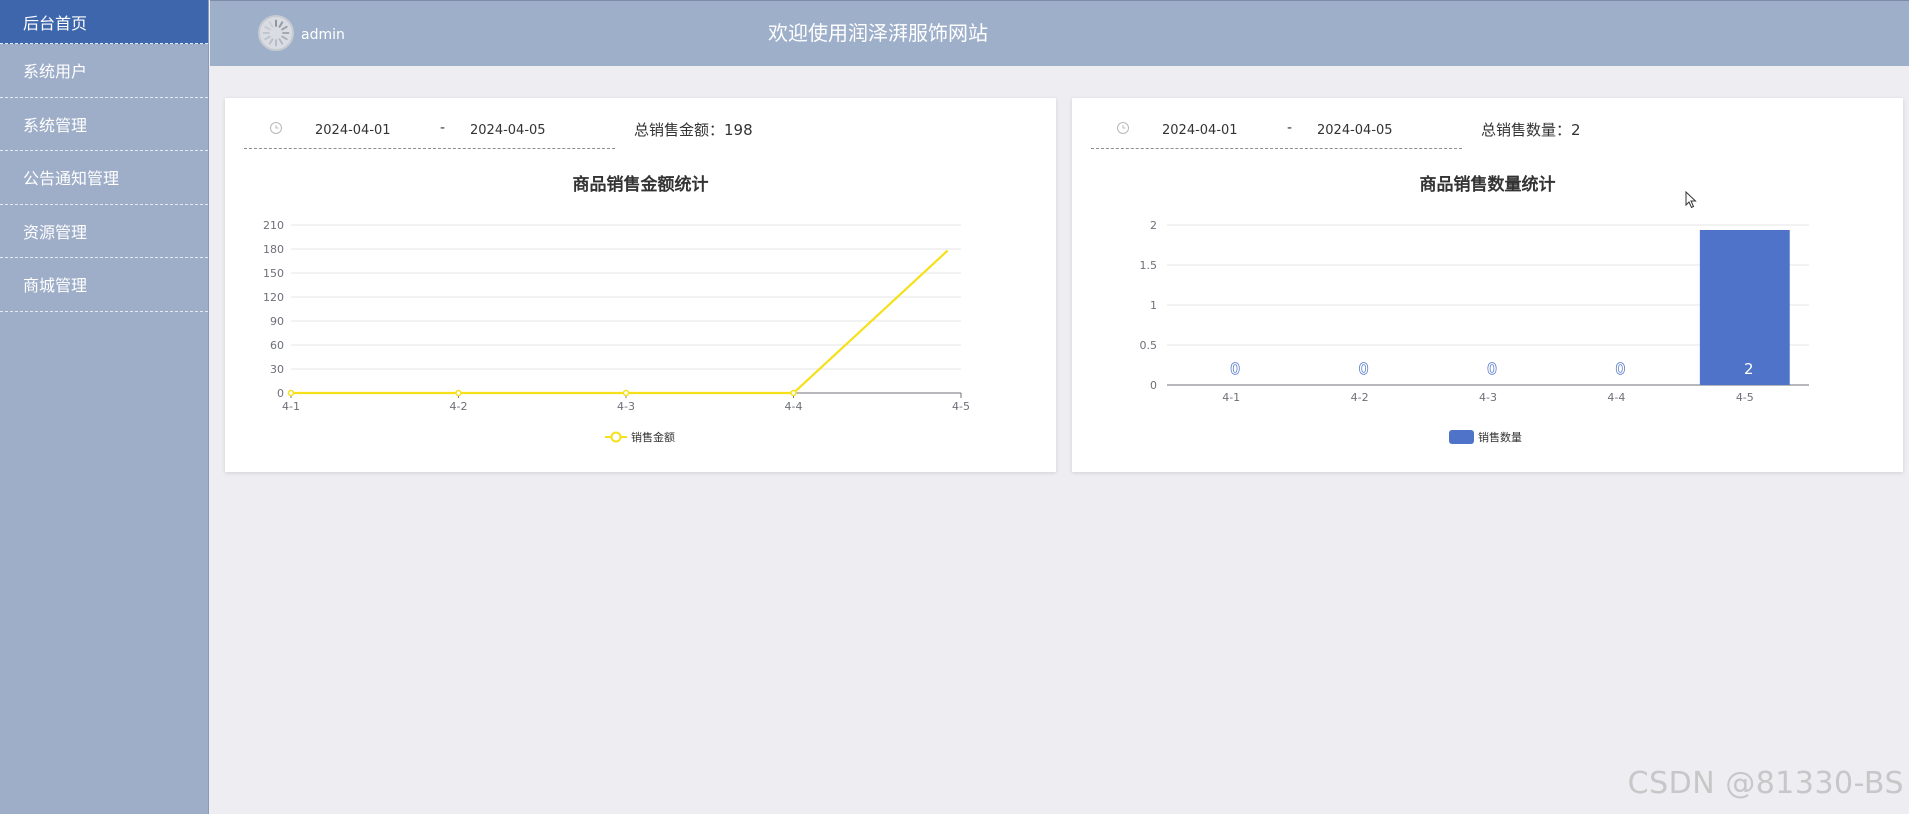 The height and width of the screenshot is (814, 1909). Describe the element at coordinates (104, 22) in the screenshot. I see `sidebar-item-home: 后台首页` at that location.